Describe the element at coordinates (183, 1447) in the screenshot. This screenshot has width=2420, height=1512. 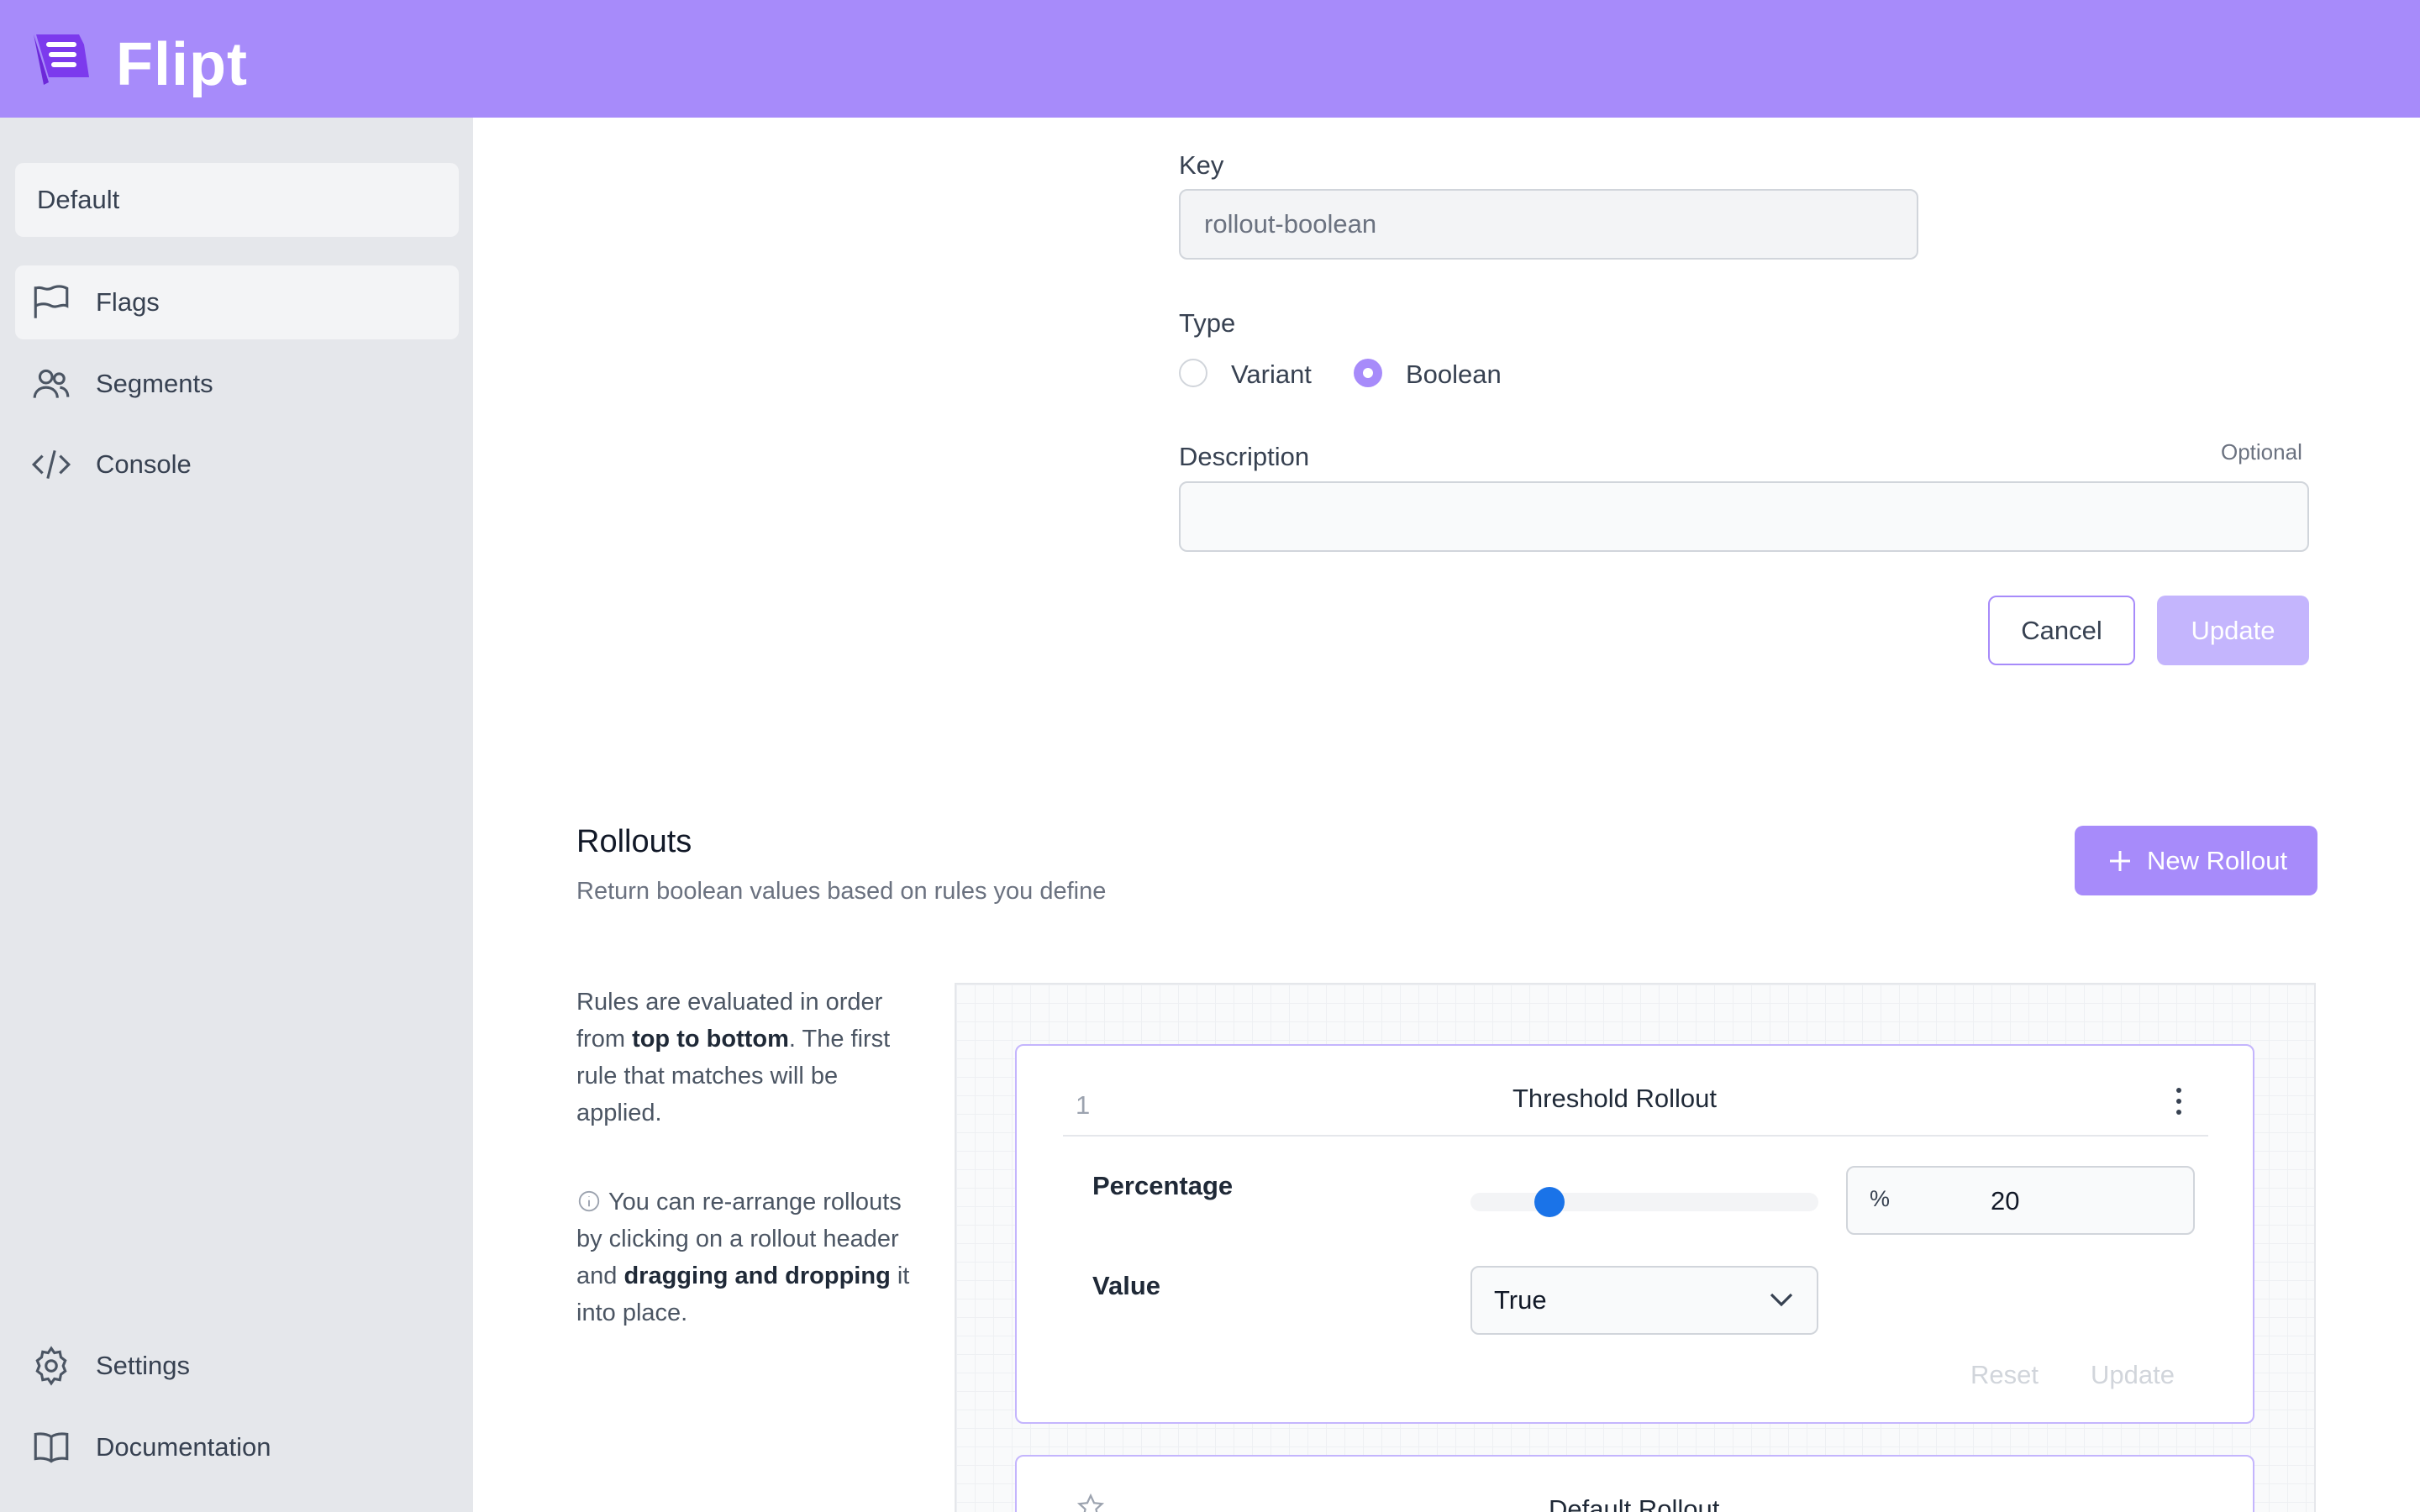
I see `sidebar-item-label: Documentation` at that location.